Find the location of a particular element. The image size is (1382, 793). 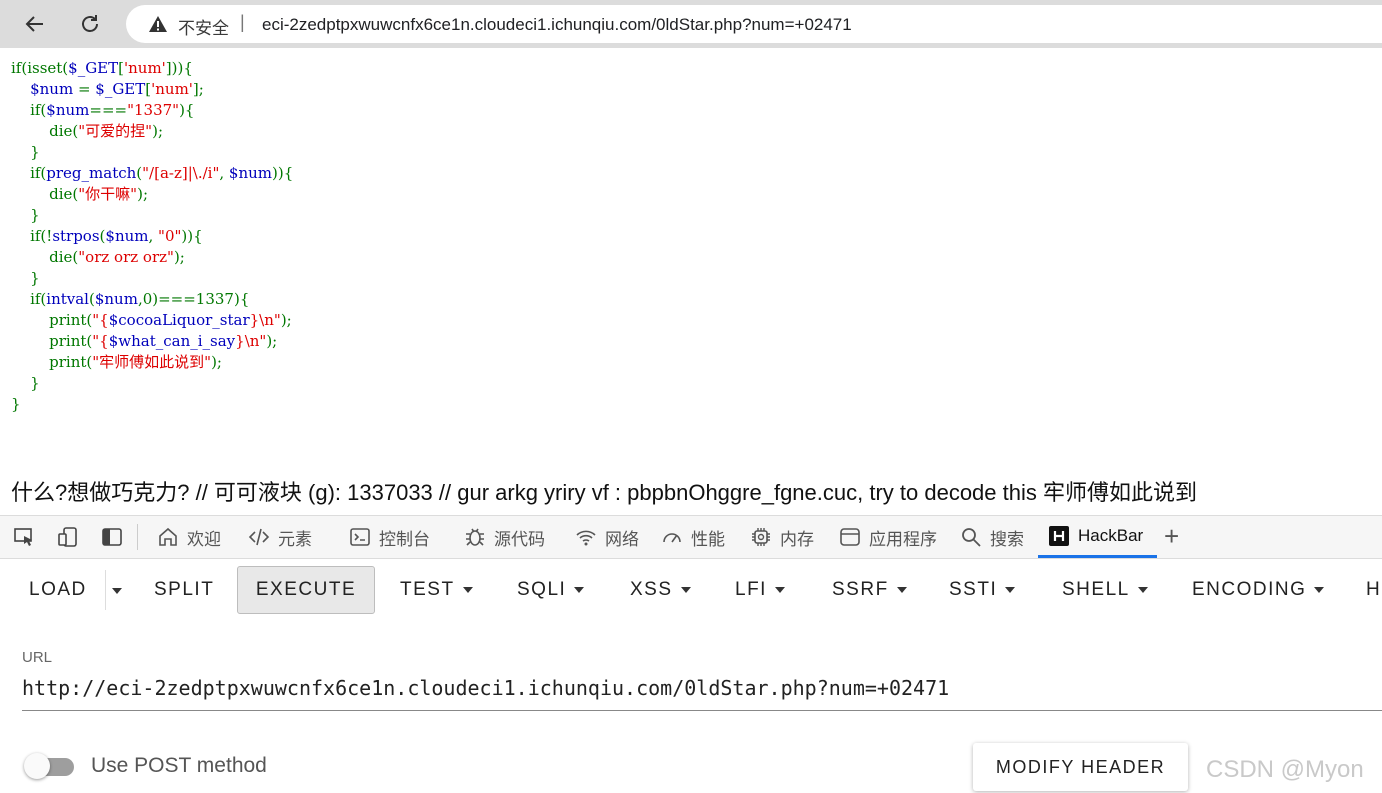

code-token: if(isset( is located at coordinates (40, 68).